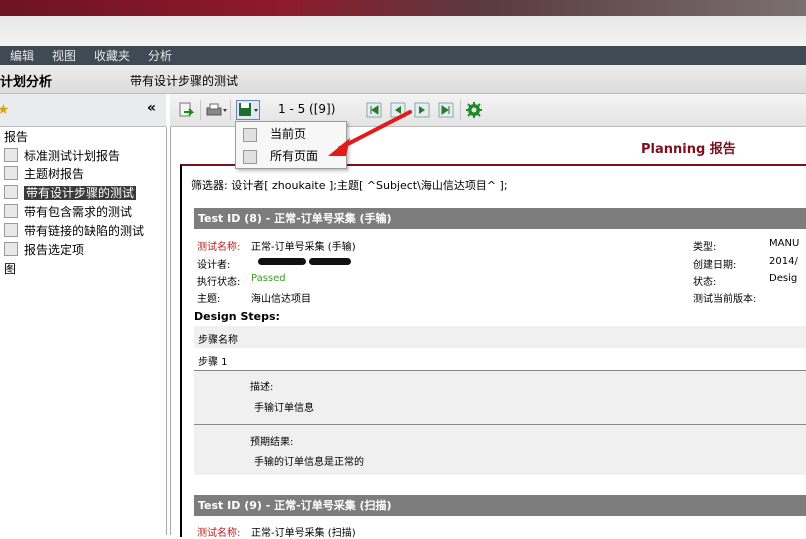 The width and height of the screenshot is (806, 539). Describe the element at coordinates (403, 31) in the screenshot. I see `browser-chrome` at that location.